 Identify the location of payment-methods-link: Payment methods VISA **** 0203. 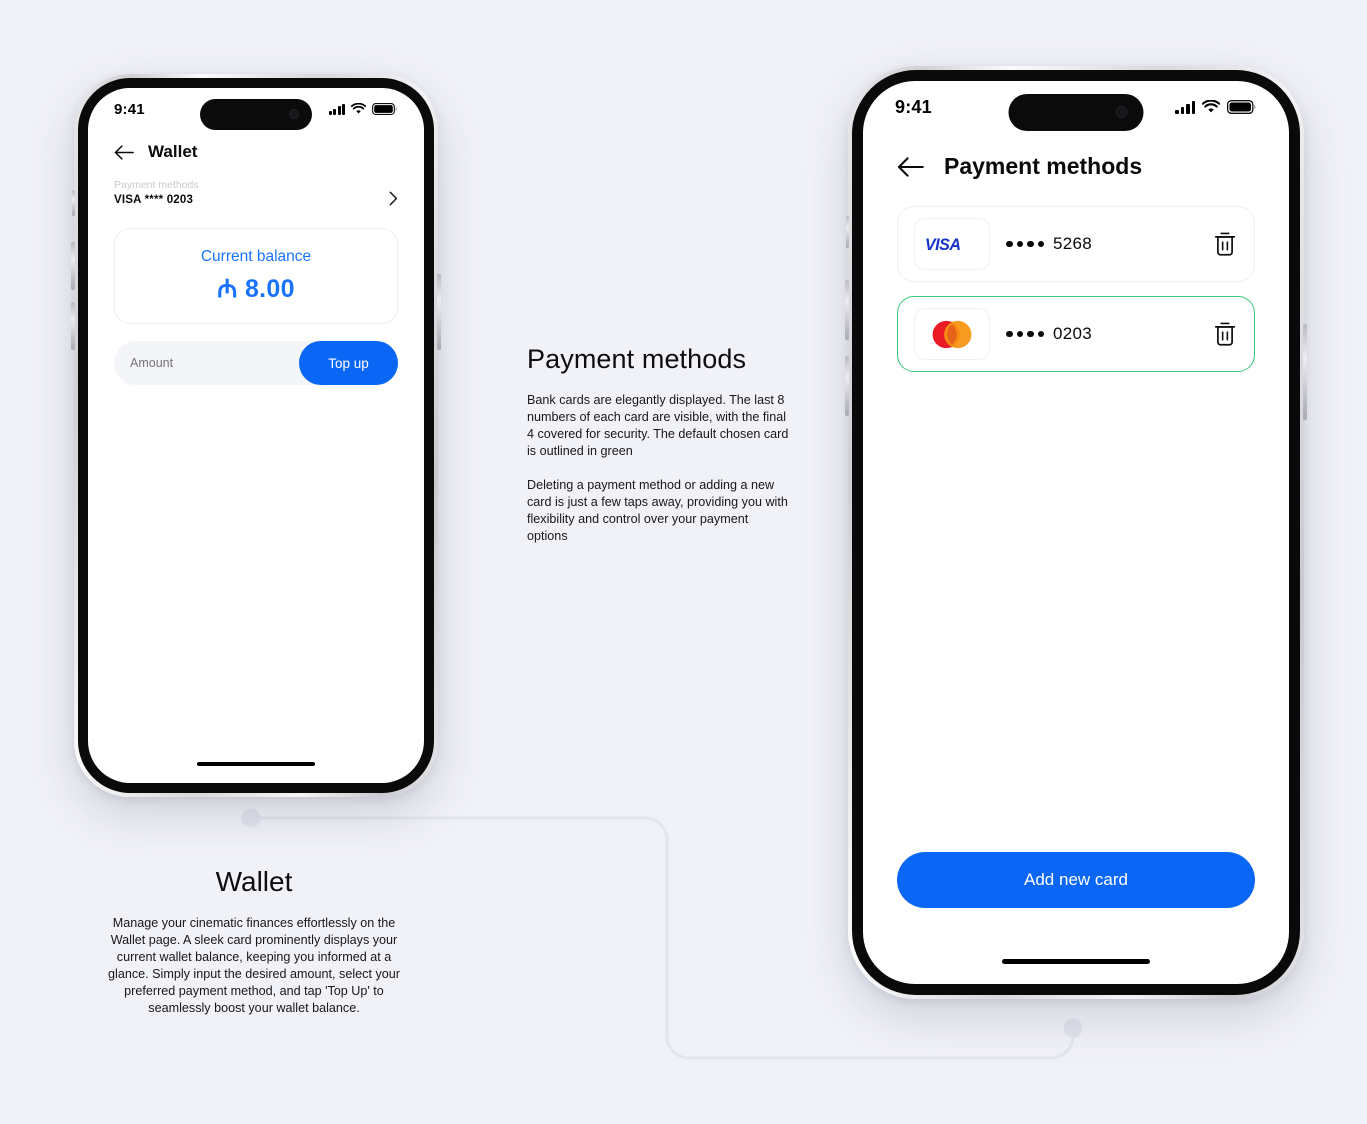
(256, 185).